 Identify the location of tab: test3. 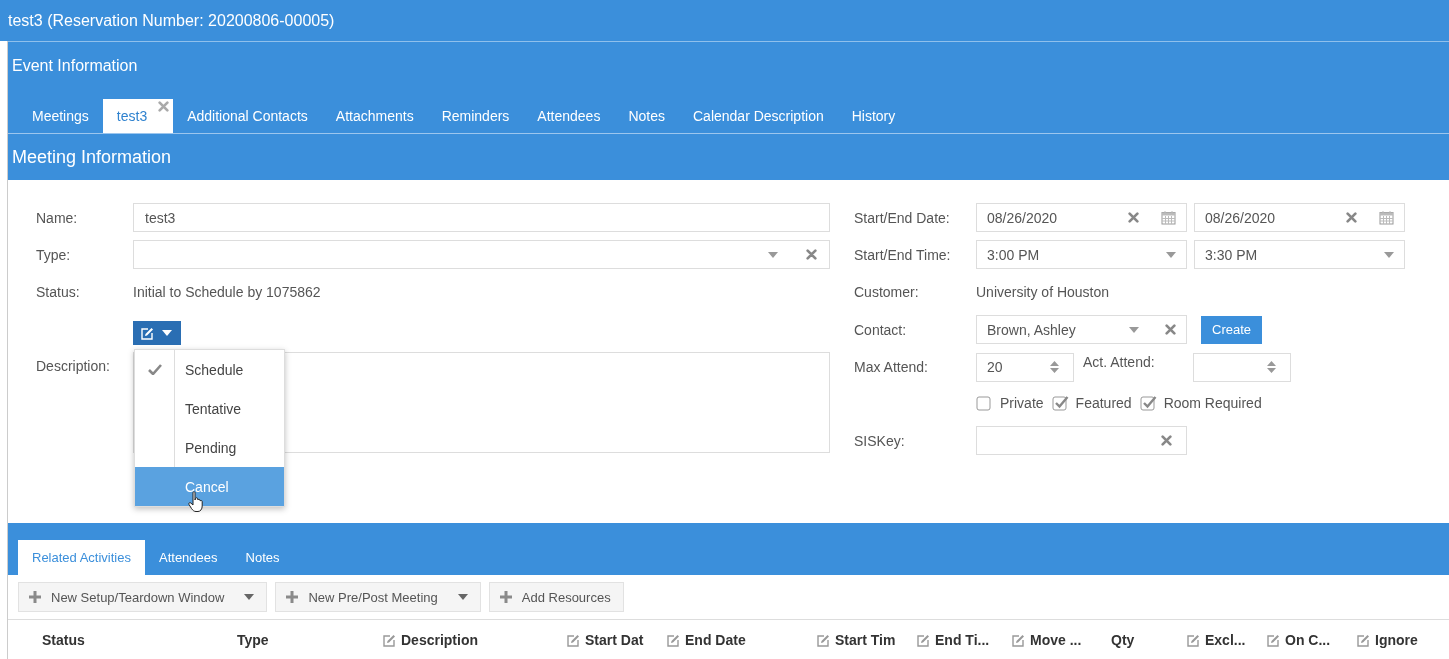
(138, 116).